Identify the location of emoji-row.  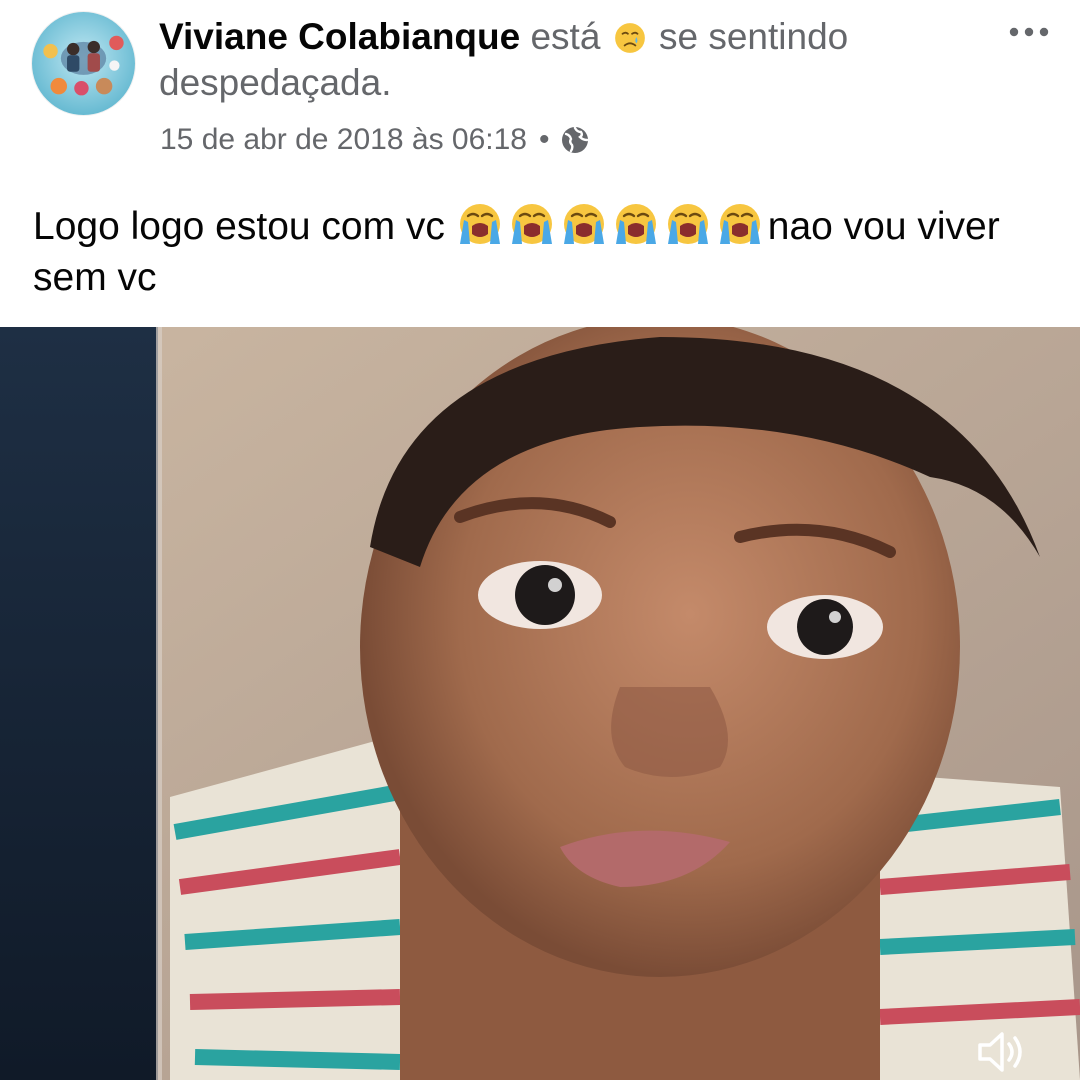
(612, 225).